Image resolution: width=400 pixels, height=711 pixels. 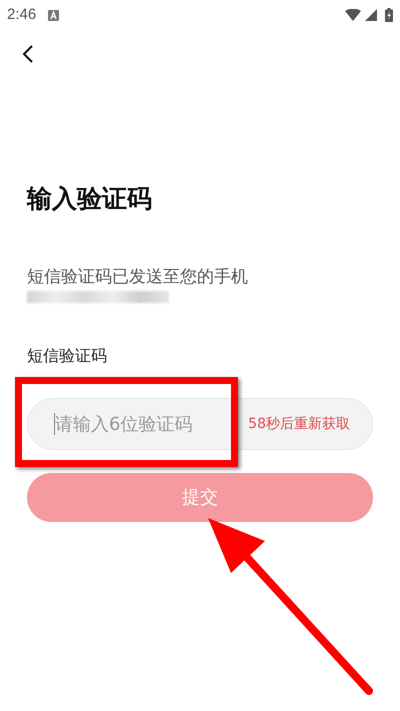 What do you see at coordinates (54, 15) in the screenshot?
I see `notification-icon` at bounding box center [54, 15].